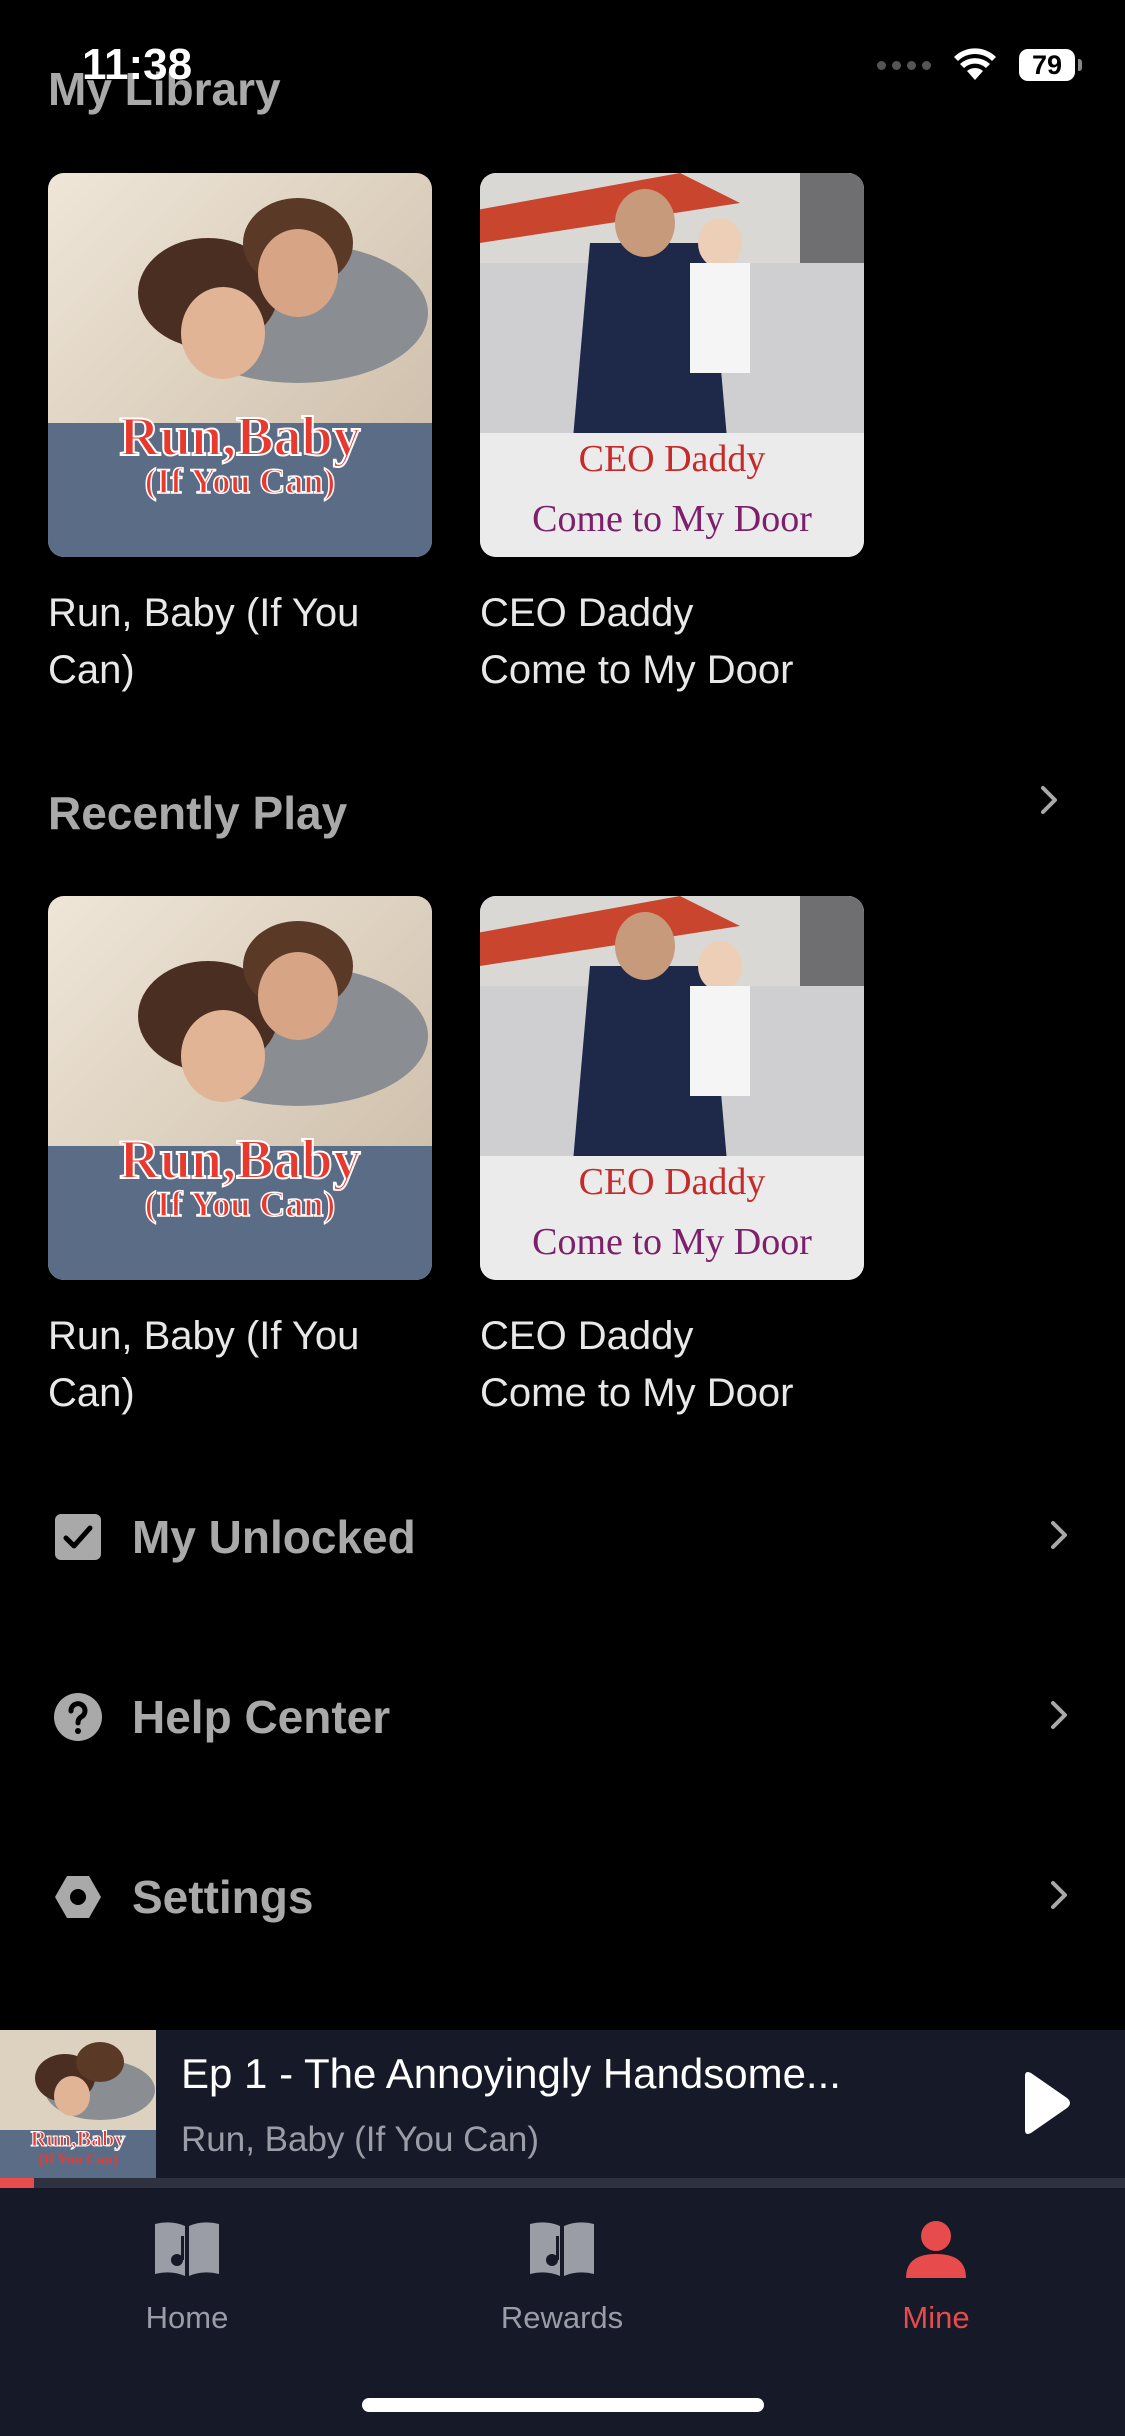  I want to click on cover-title-text: Run,Baby, so click(239, 437).